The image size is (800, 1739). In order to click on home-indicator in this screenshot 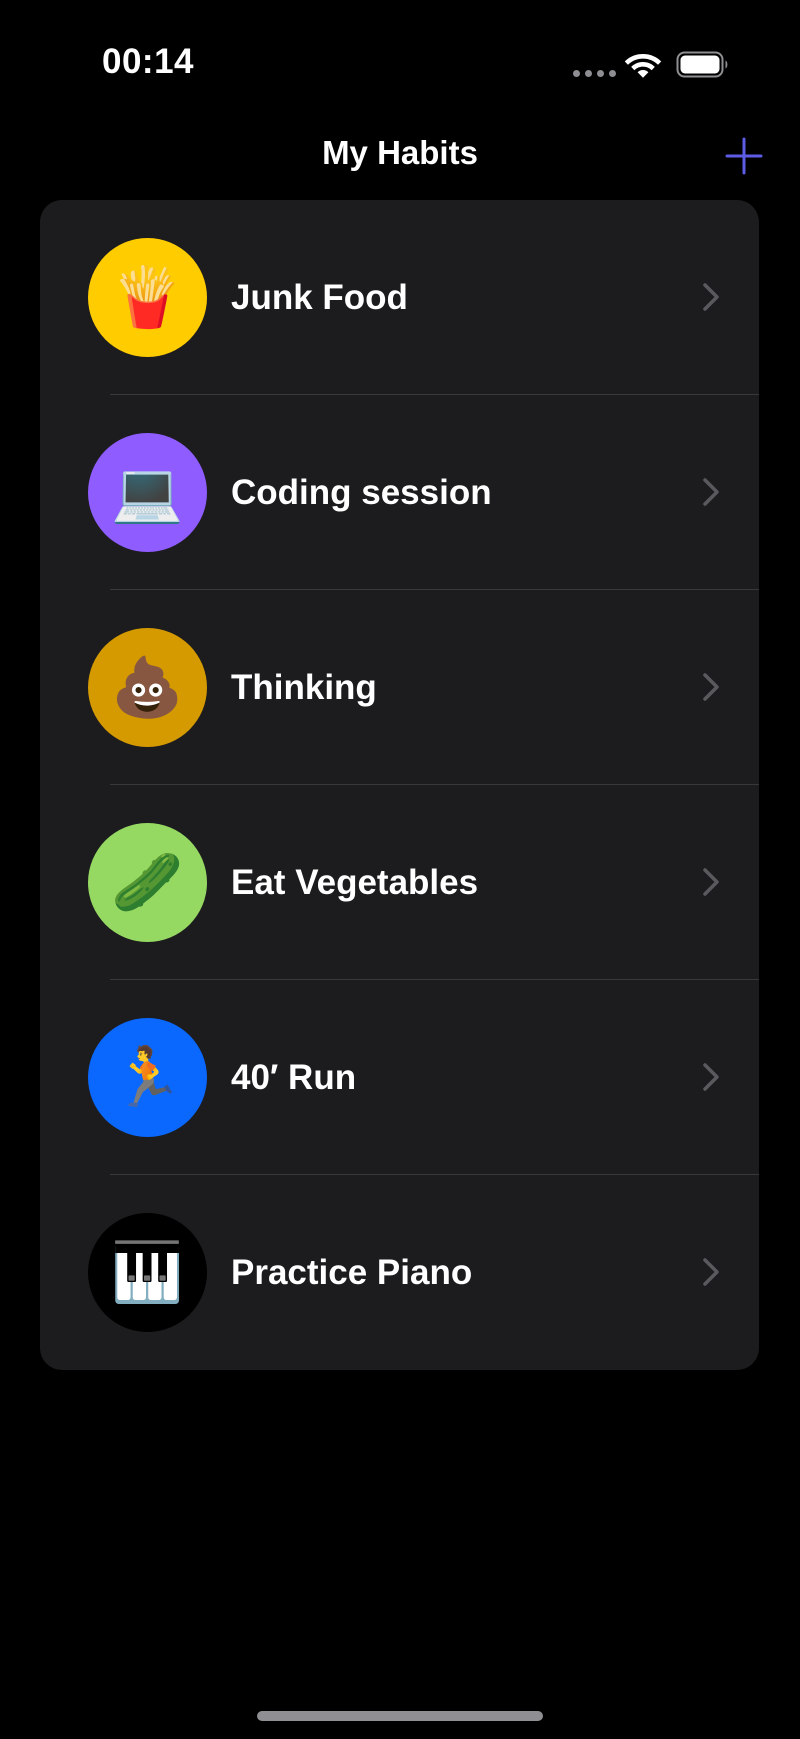, I will do `click(400, 1716)`.